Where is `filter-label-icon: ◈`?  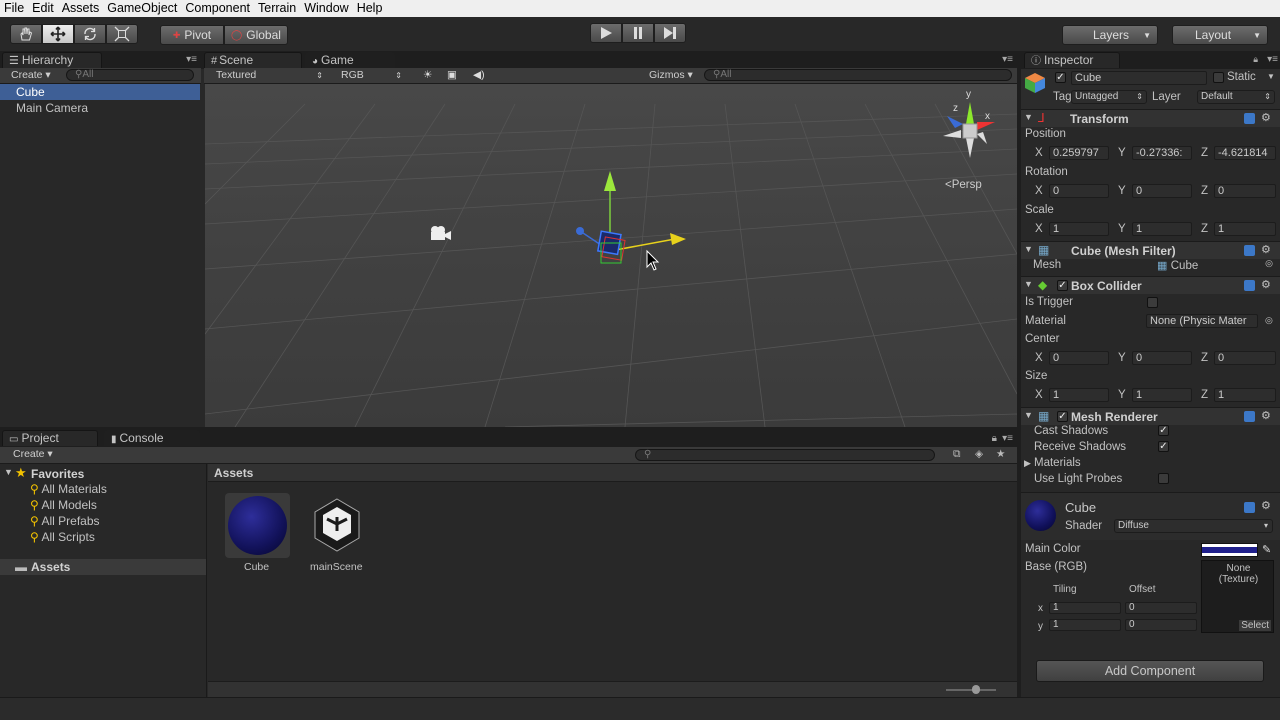 filter-label-icon: ◈ is located at coordinates (977, 454).